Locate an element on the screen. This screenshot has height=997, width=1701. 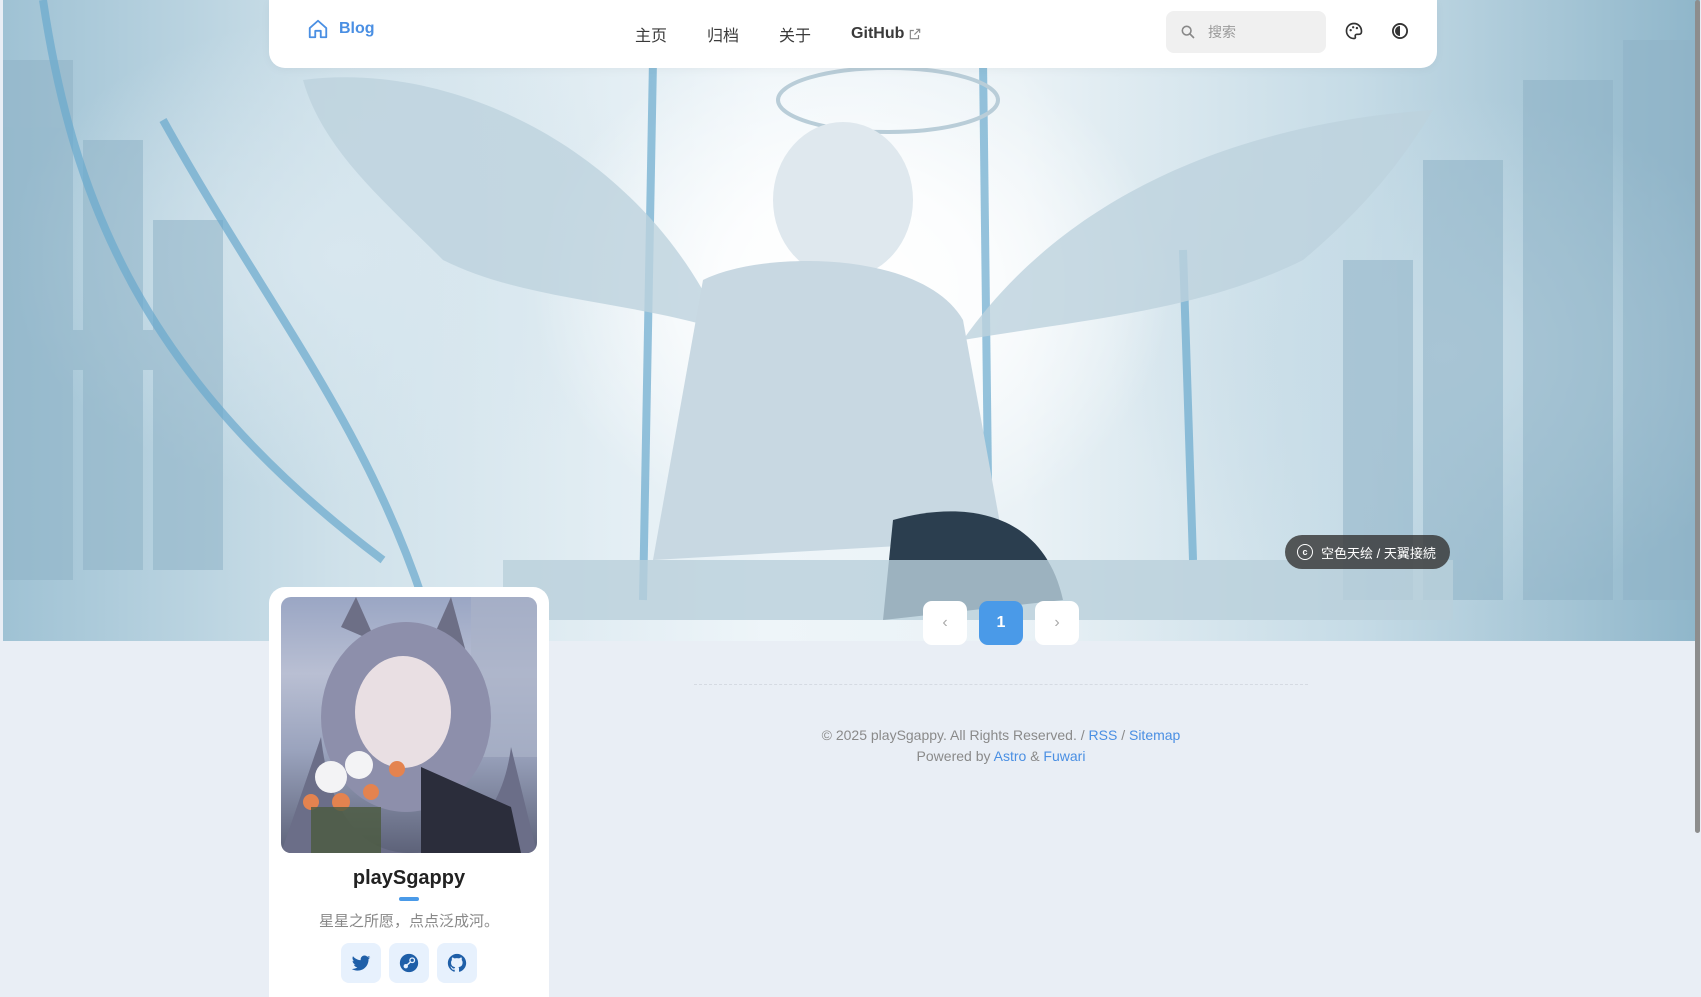
theme-toggle-icon is located at coordinates (1400, 31).